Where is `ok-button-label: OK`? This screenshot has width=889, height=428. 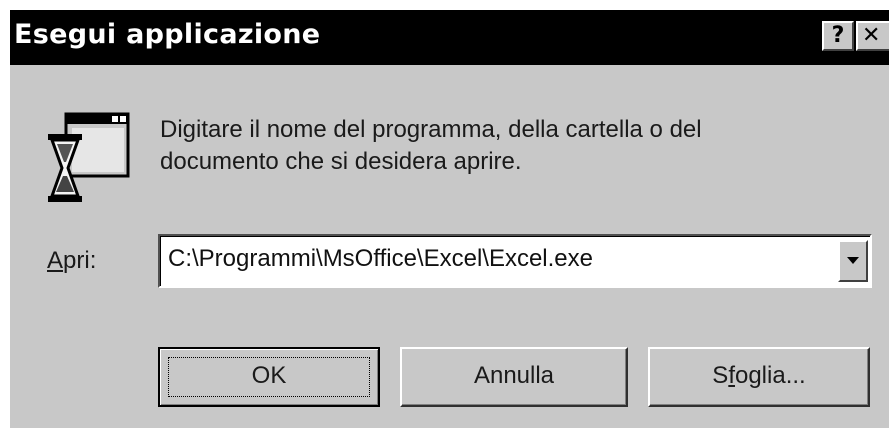 ok-button-label: OK is located at coordinates (269, 375).